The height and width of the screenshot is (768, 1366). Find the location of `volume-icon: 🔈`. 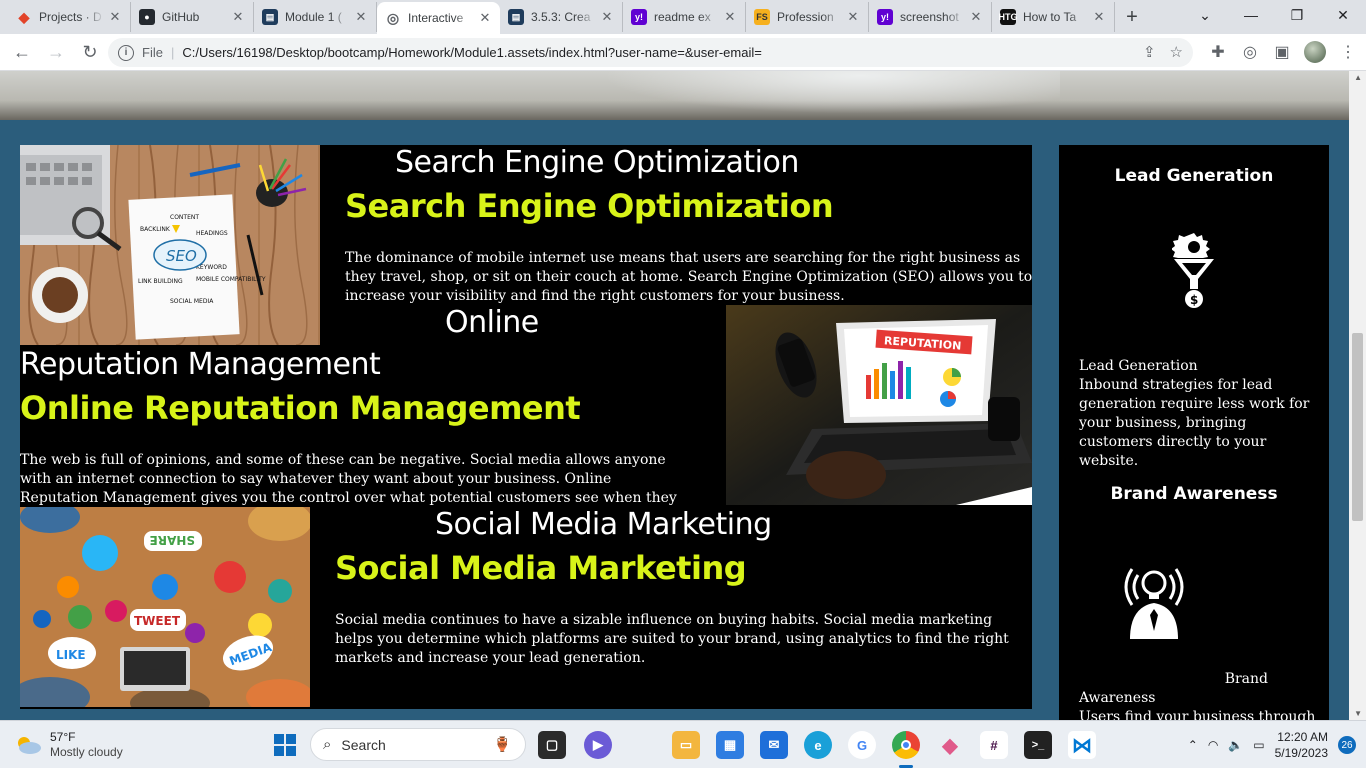

volume-icon: 🔈 is located at coordinates (1235, 745).